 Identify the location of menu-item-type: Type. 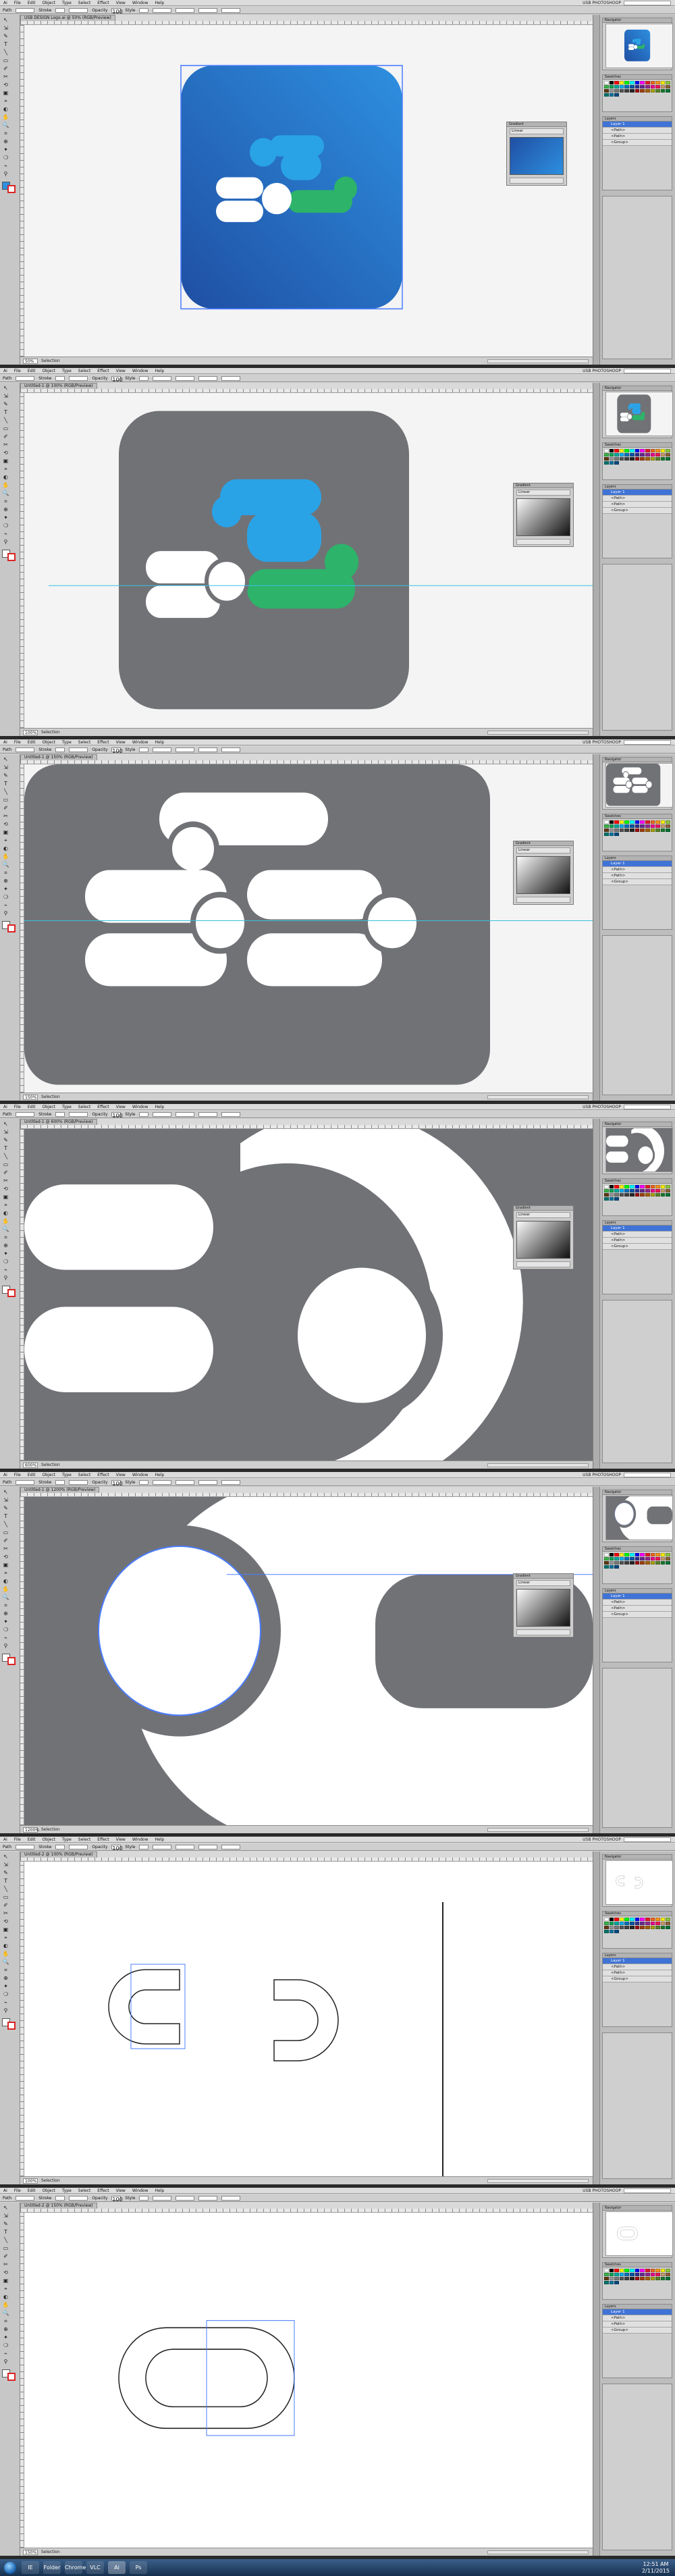
(67, 371).